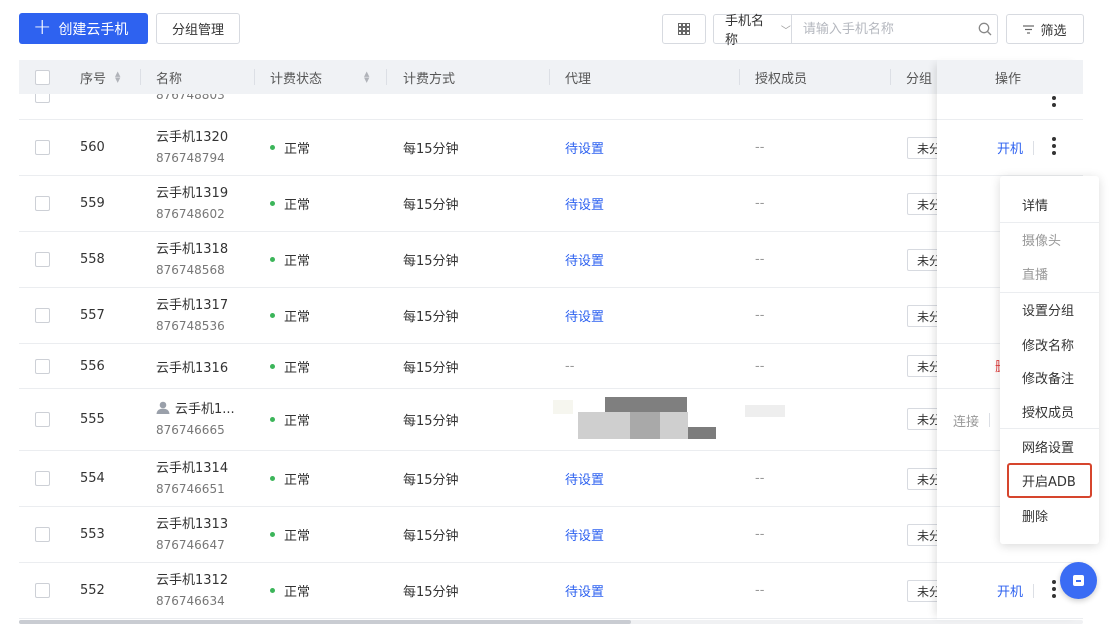 The width and height of the screenshot is (1111, 632). I want to click on search-bar: 手机名称 ﹀, so click(855, 31).